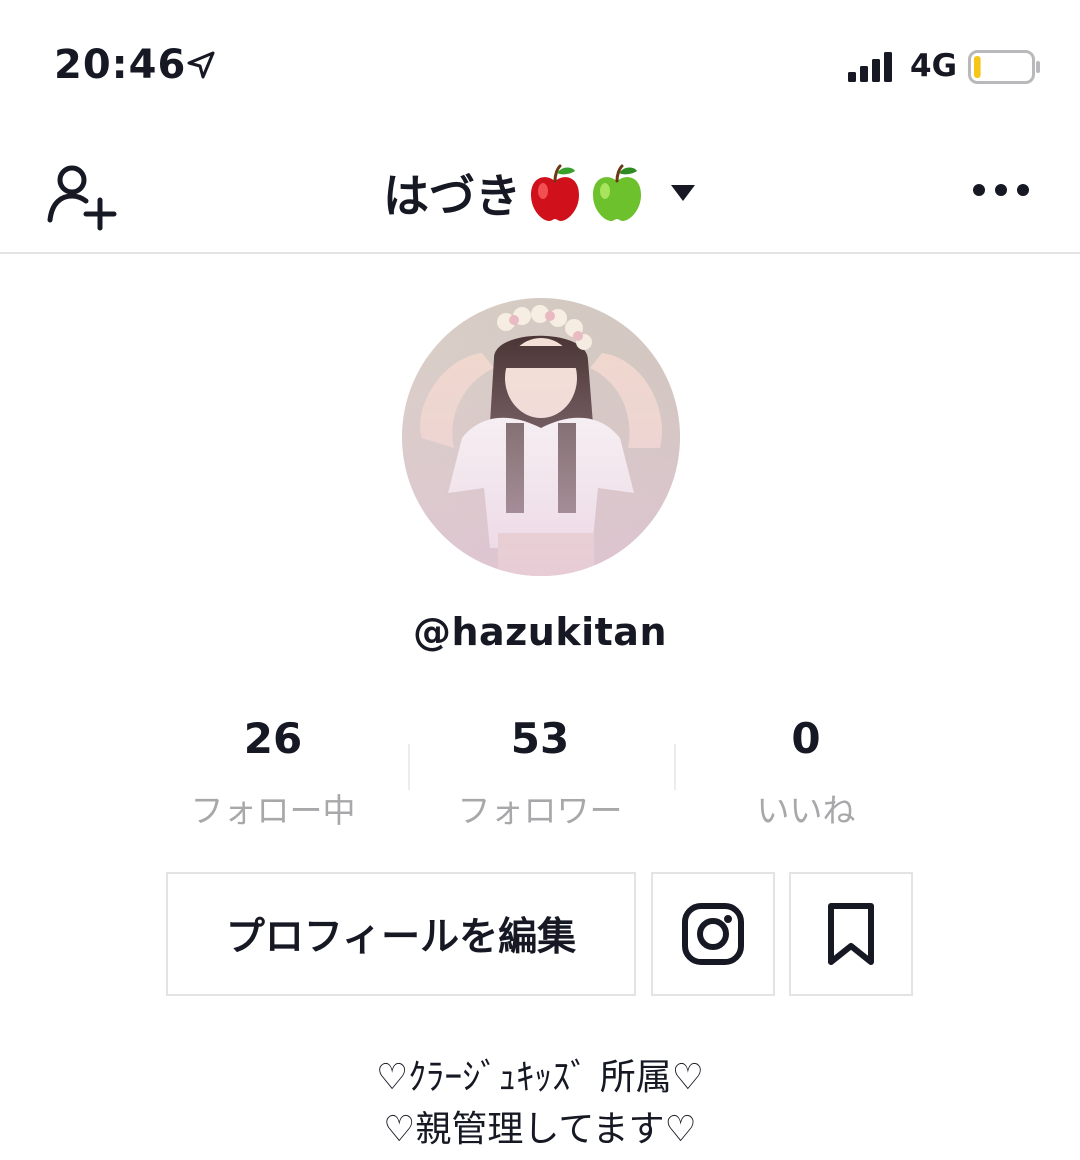  Describe the element at coordinates (273, 738) in the screenshot. I see `following-count: 26` at that location.